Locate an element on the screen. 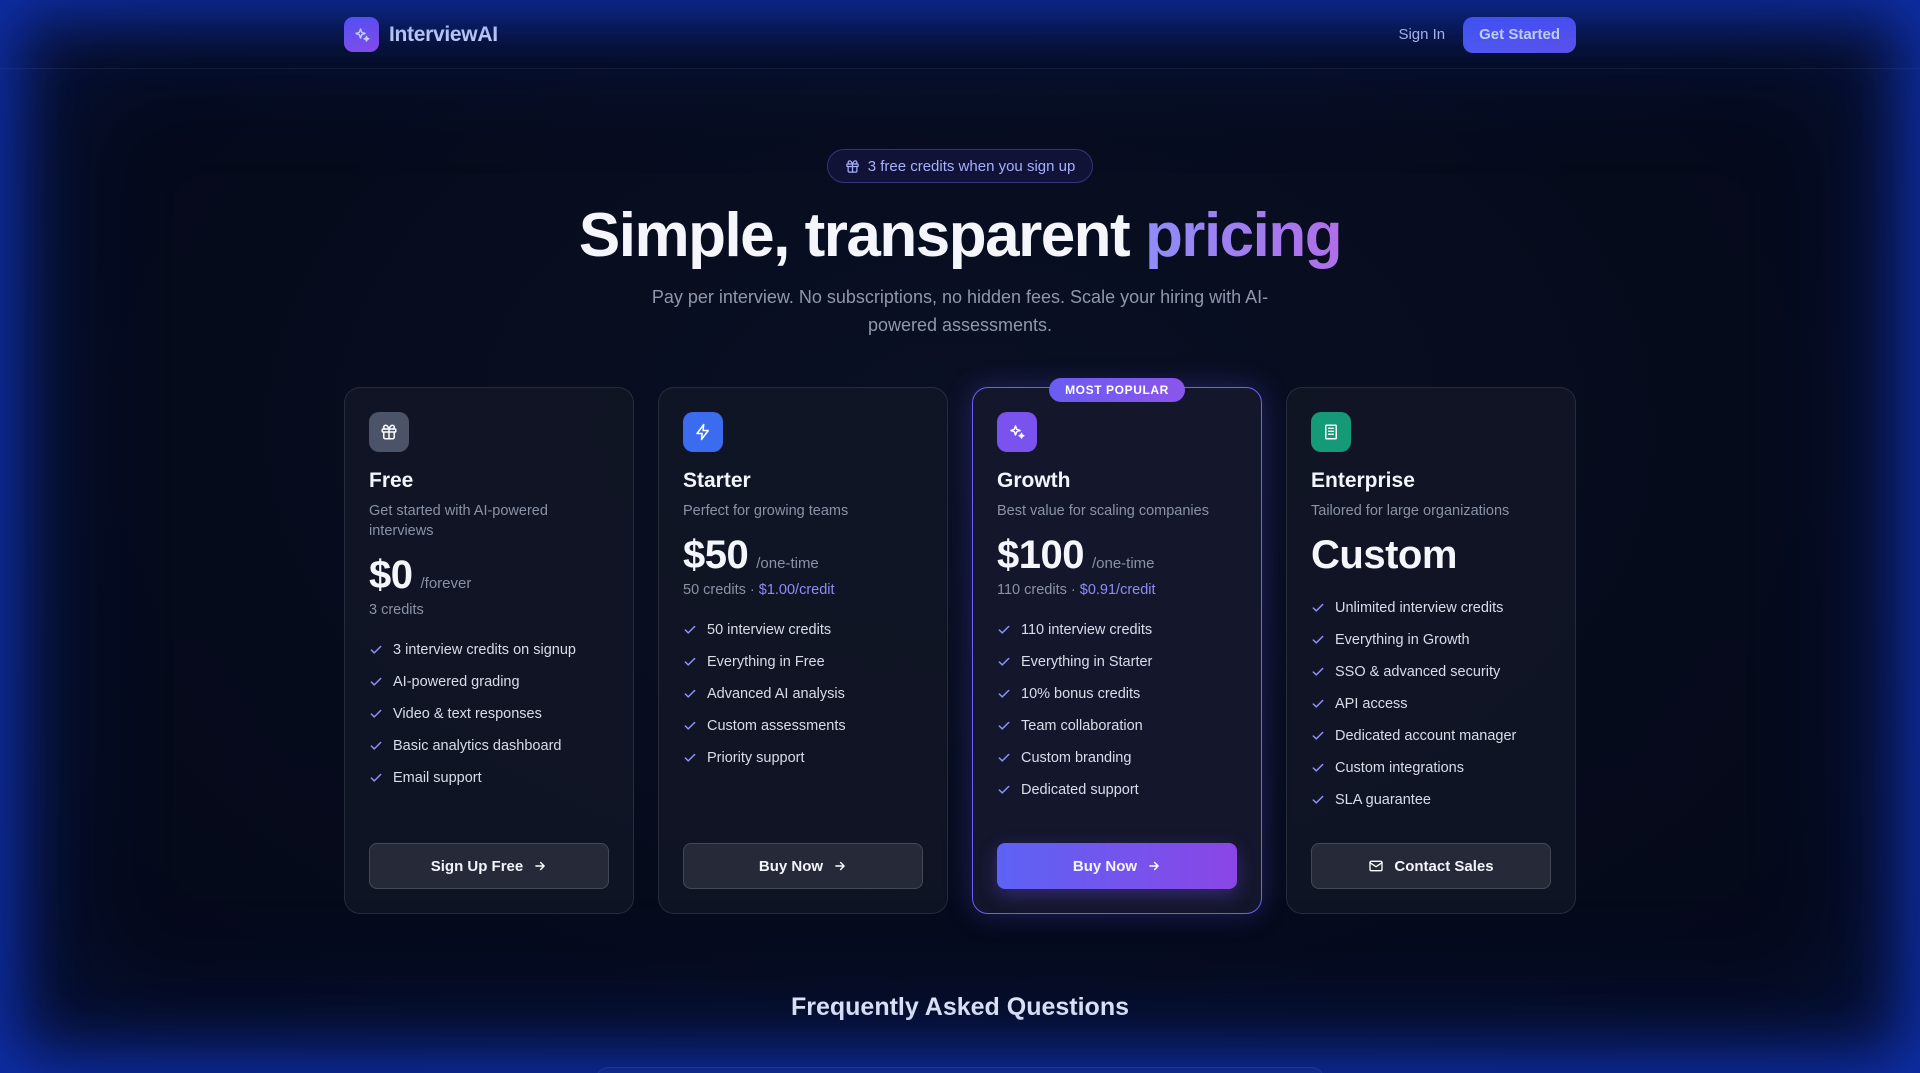 This screenshot has width=1920, height=1073. plan-name: Free is located at coordinates (391, 480).